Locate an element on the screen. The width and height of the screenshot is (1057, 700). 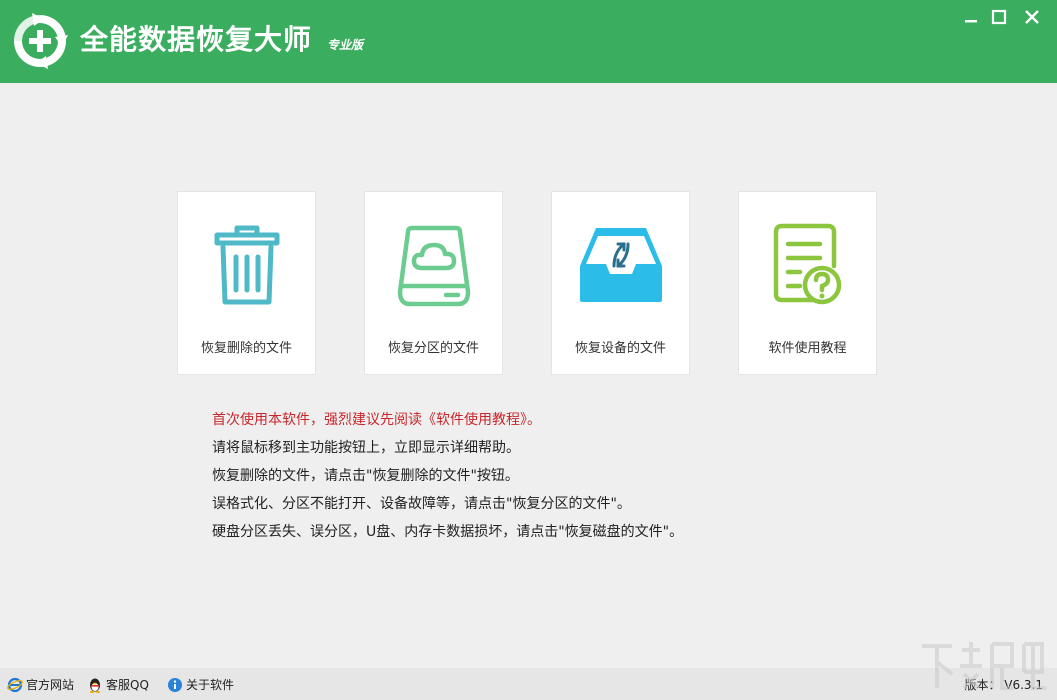
maximize-button is located at coordinates (999, 17).